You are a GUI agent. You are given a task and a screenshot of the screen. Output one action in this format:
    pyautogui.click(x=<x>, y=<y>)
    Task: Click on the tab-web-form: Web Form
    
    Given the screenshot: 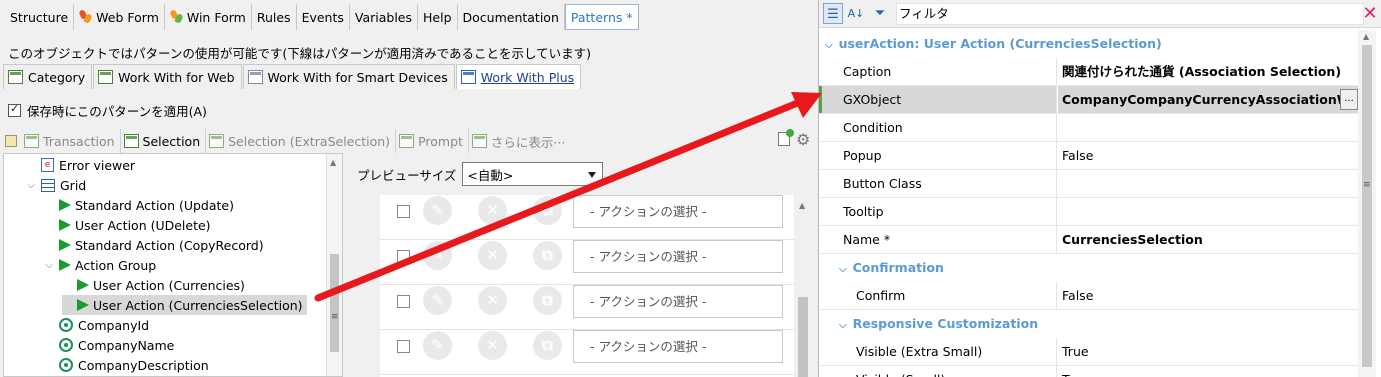 What is the action you would take?
    pyautogui.click(x=119, y=17)
    